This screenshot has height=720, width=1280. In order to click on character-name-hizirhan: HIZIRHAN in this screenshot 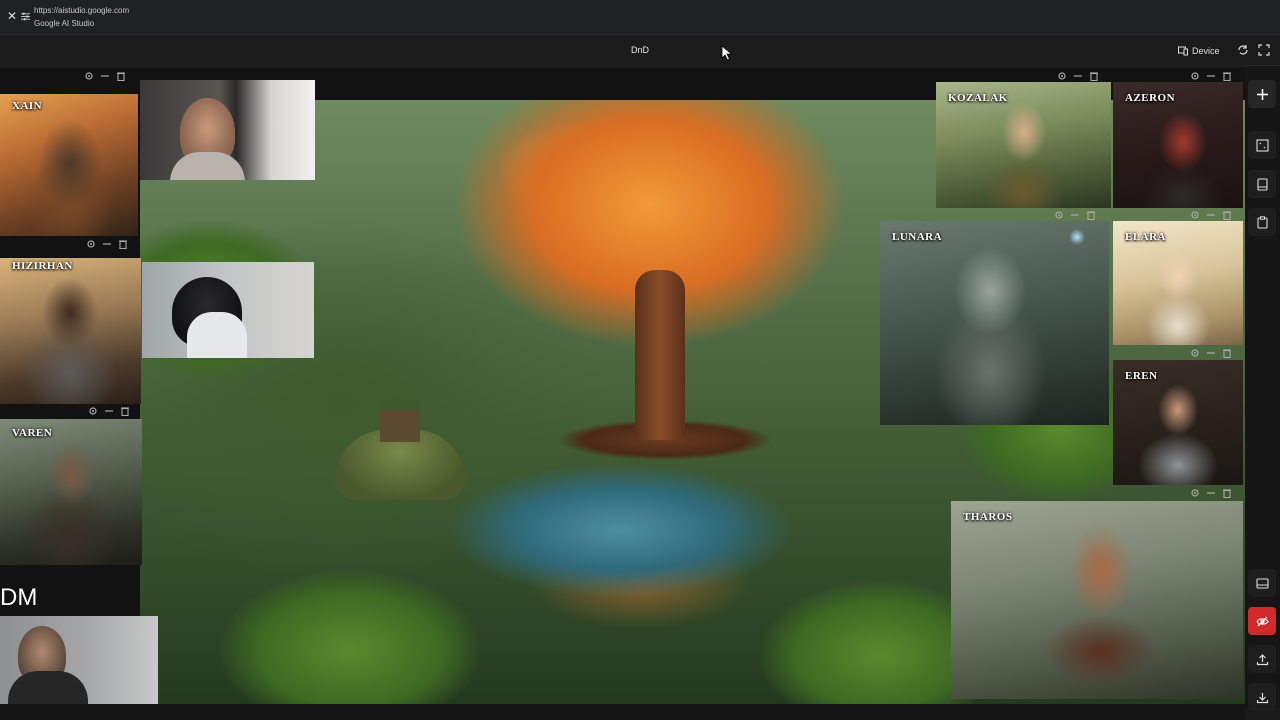, I will do `click(42, 266)`.